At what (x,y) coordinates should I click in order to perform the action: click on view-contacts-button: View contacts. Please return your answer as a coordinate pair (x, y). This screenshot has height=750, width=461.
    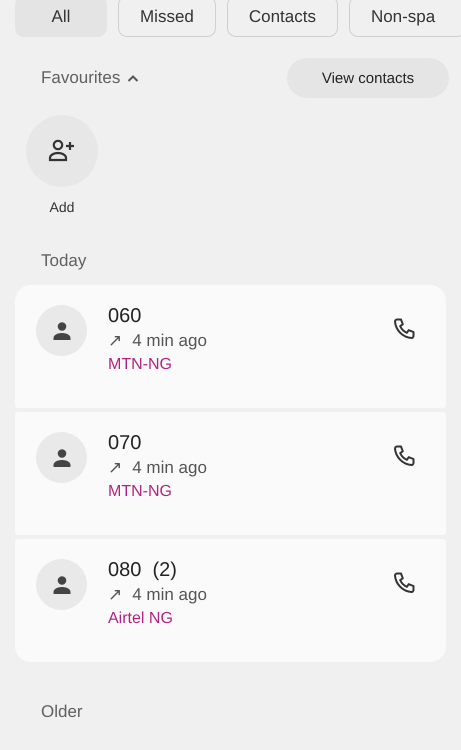
    Looking at the image, I should click on (368, 78).